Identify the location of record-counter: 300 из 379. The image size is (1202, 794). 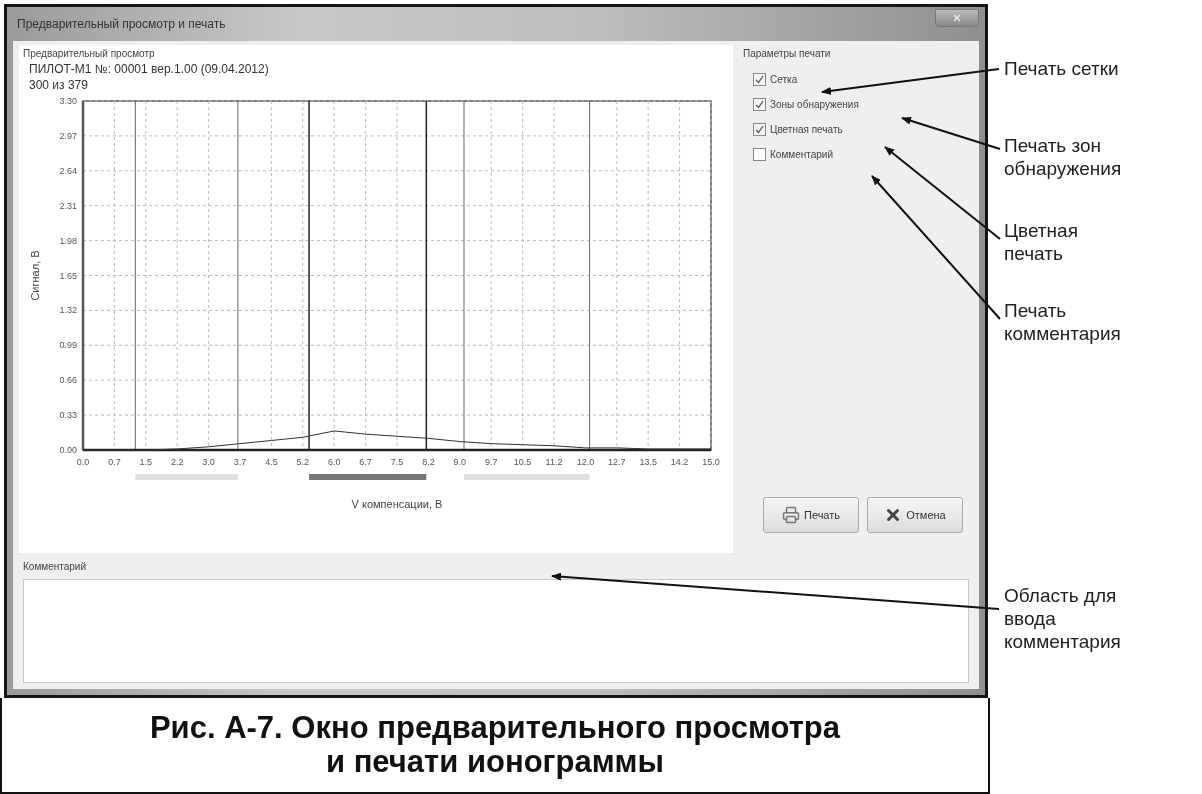
(58, 85).